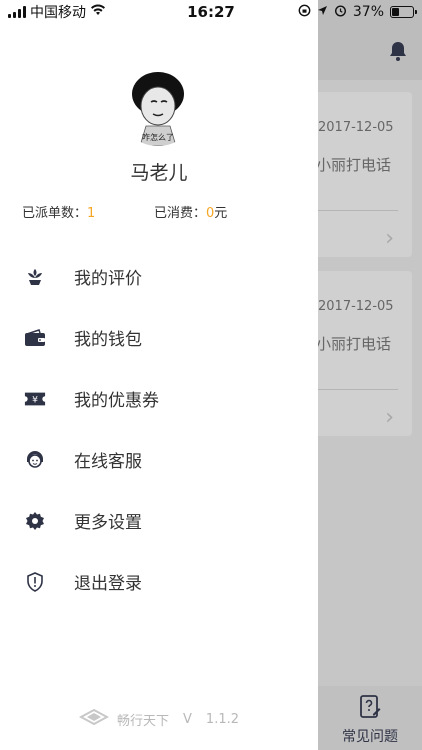 This screenshot has width=422, height=750. Describe the element at coordinates (159, 337) in the screenshot. I see `menu-item-wallet: 我的钱包` at that location.